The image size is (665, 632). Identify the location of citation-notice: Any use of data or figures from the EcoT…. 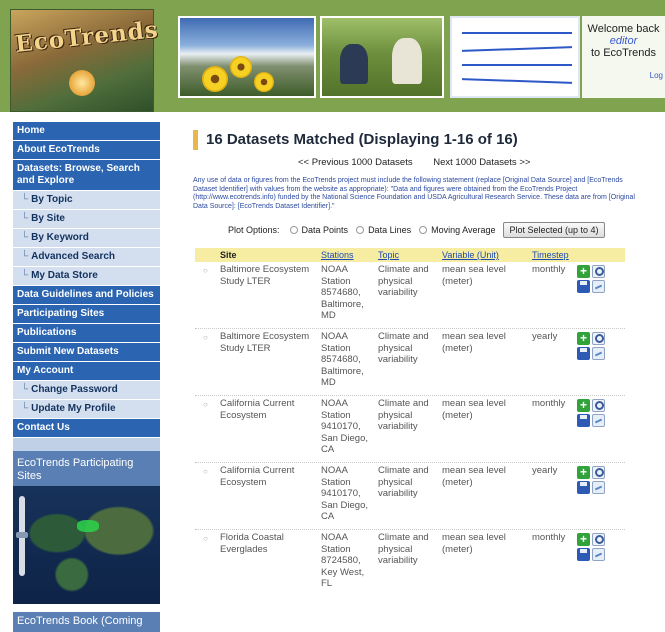
(414, 193).